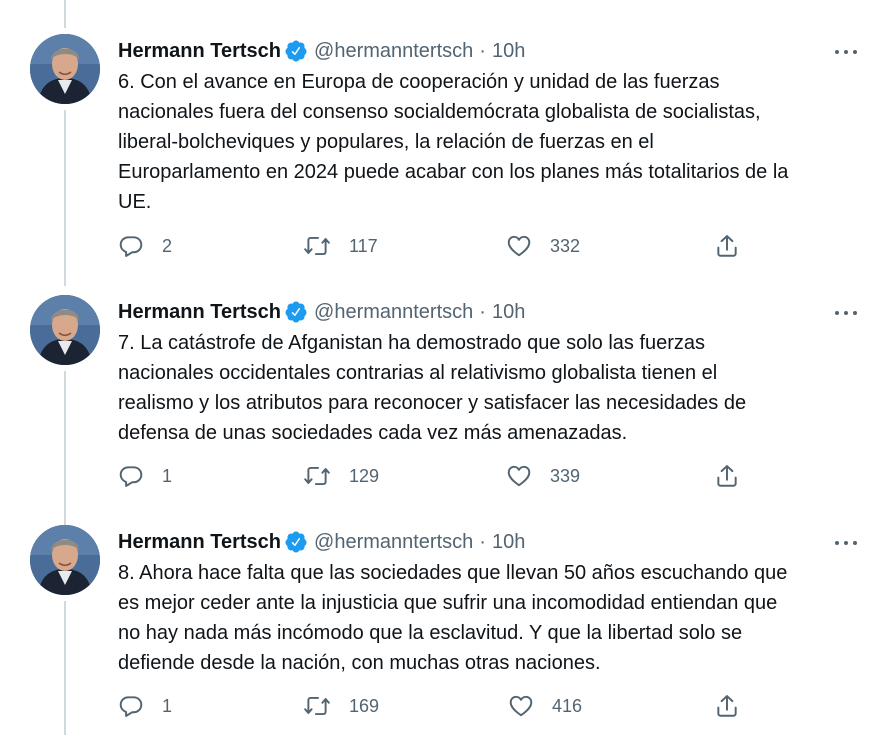 This screenshot has height=735, width=878. I want to click on like-count: 416, so click(567, 705).